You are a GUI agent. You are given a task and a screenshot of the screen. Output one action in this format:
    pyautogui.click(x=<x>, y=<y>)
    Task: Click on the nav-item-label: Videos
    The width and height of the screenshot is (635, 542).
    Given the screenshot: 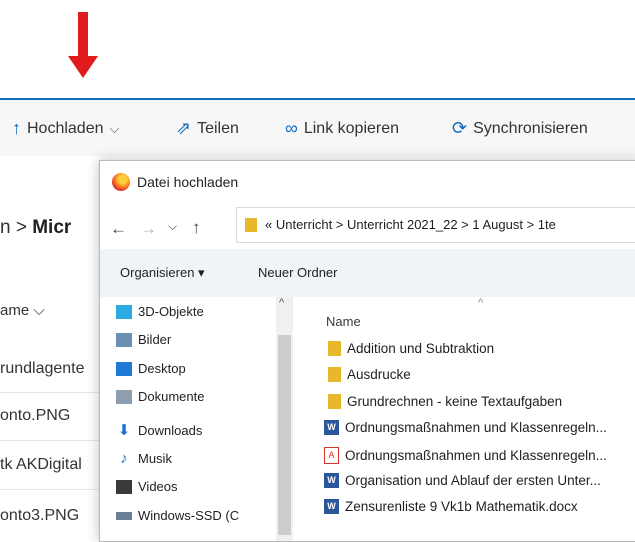 What is the action you would take?
    pyautogui.click(x=158, y=486)
    